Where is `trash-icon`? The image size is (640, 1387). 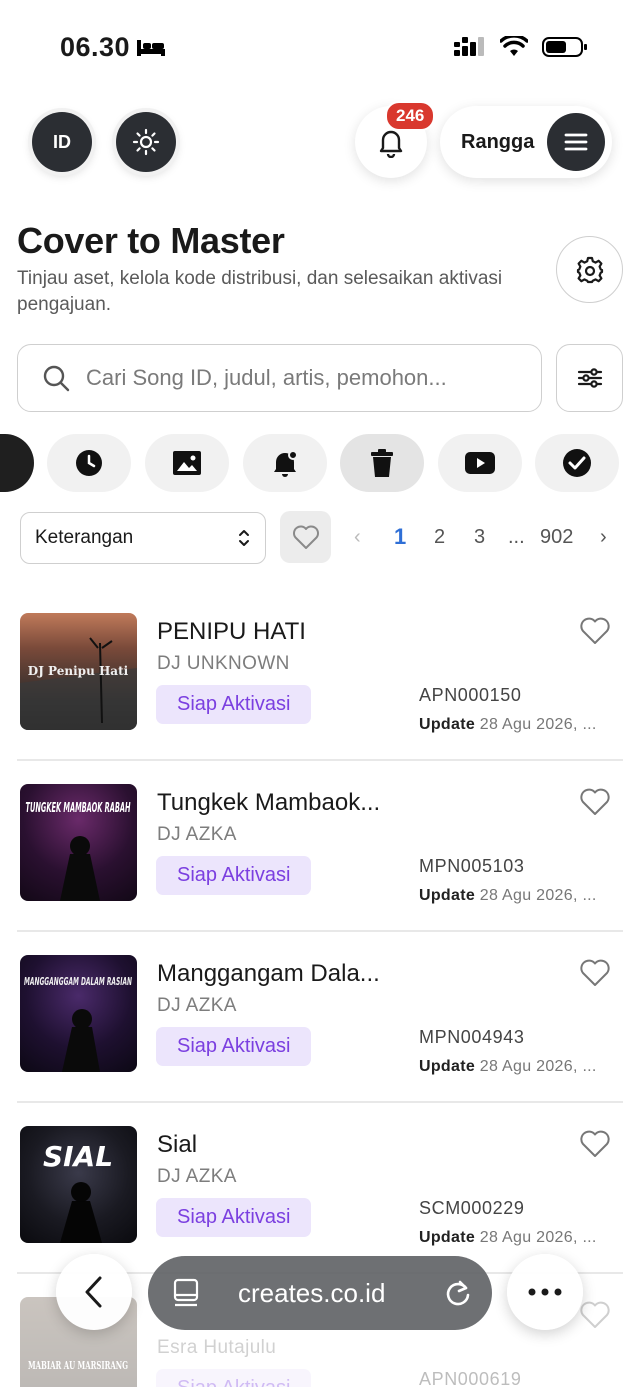
trash-icon is located at coordinates (382, 463).